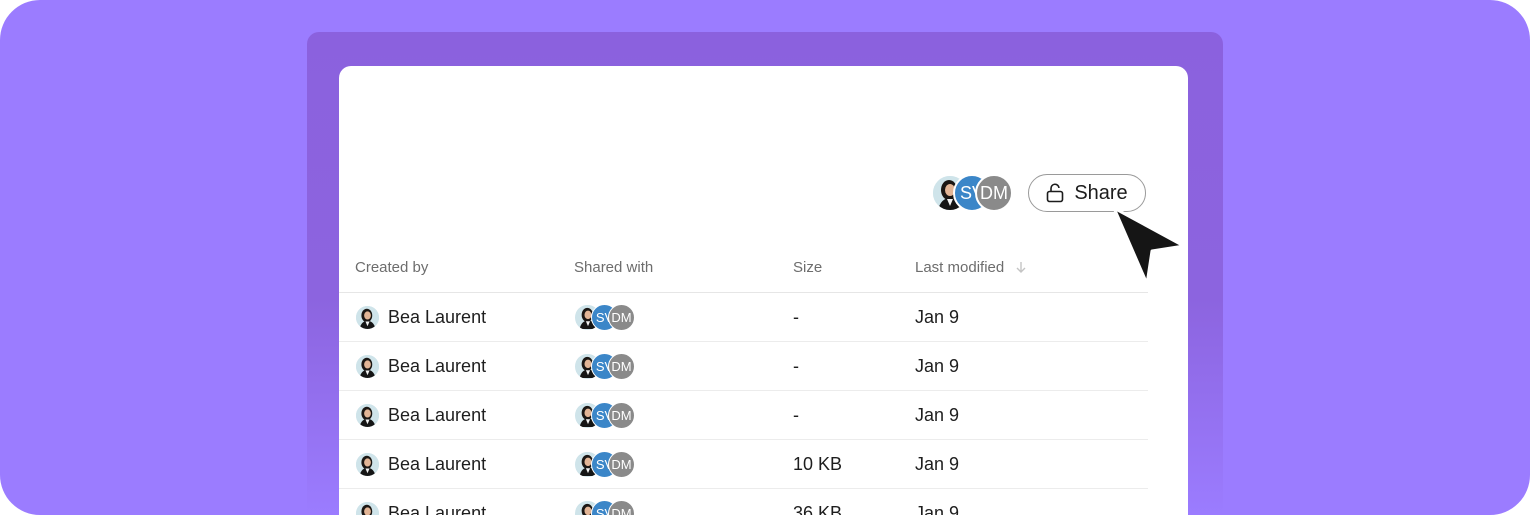 This screenshot has width=1530, height=515. Describe the element at coordinates (960, 267) in the screenshot. I see `column-label: Last modified` at that location.